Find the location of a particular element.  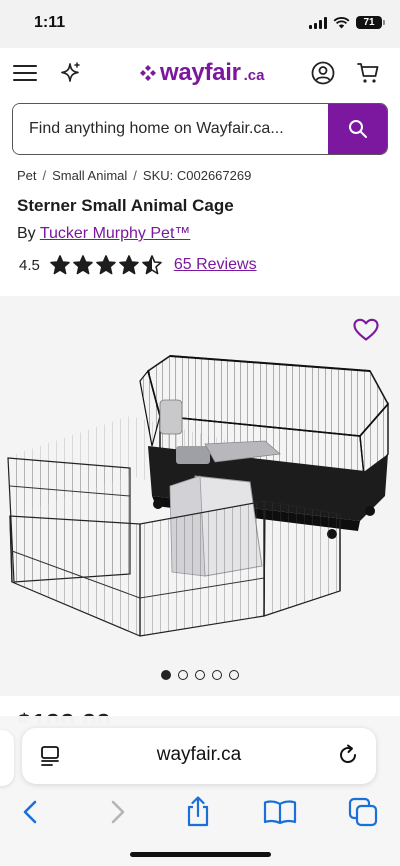

status-time: 1:11 is located at coordinates (50, 22).